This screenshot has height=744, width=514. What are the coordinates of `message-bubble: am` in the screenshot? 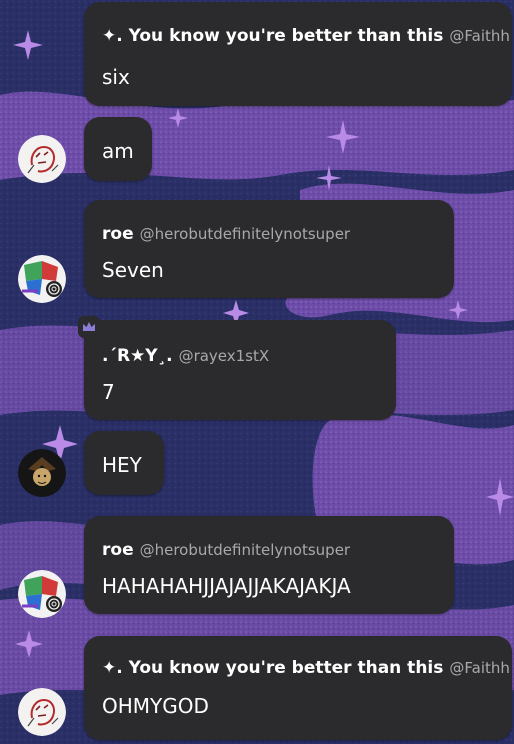 It's located at (118, 149).